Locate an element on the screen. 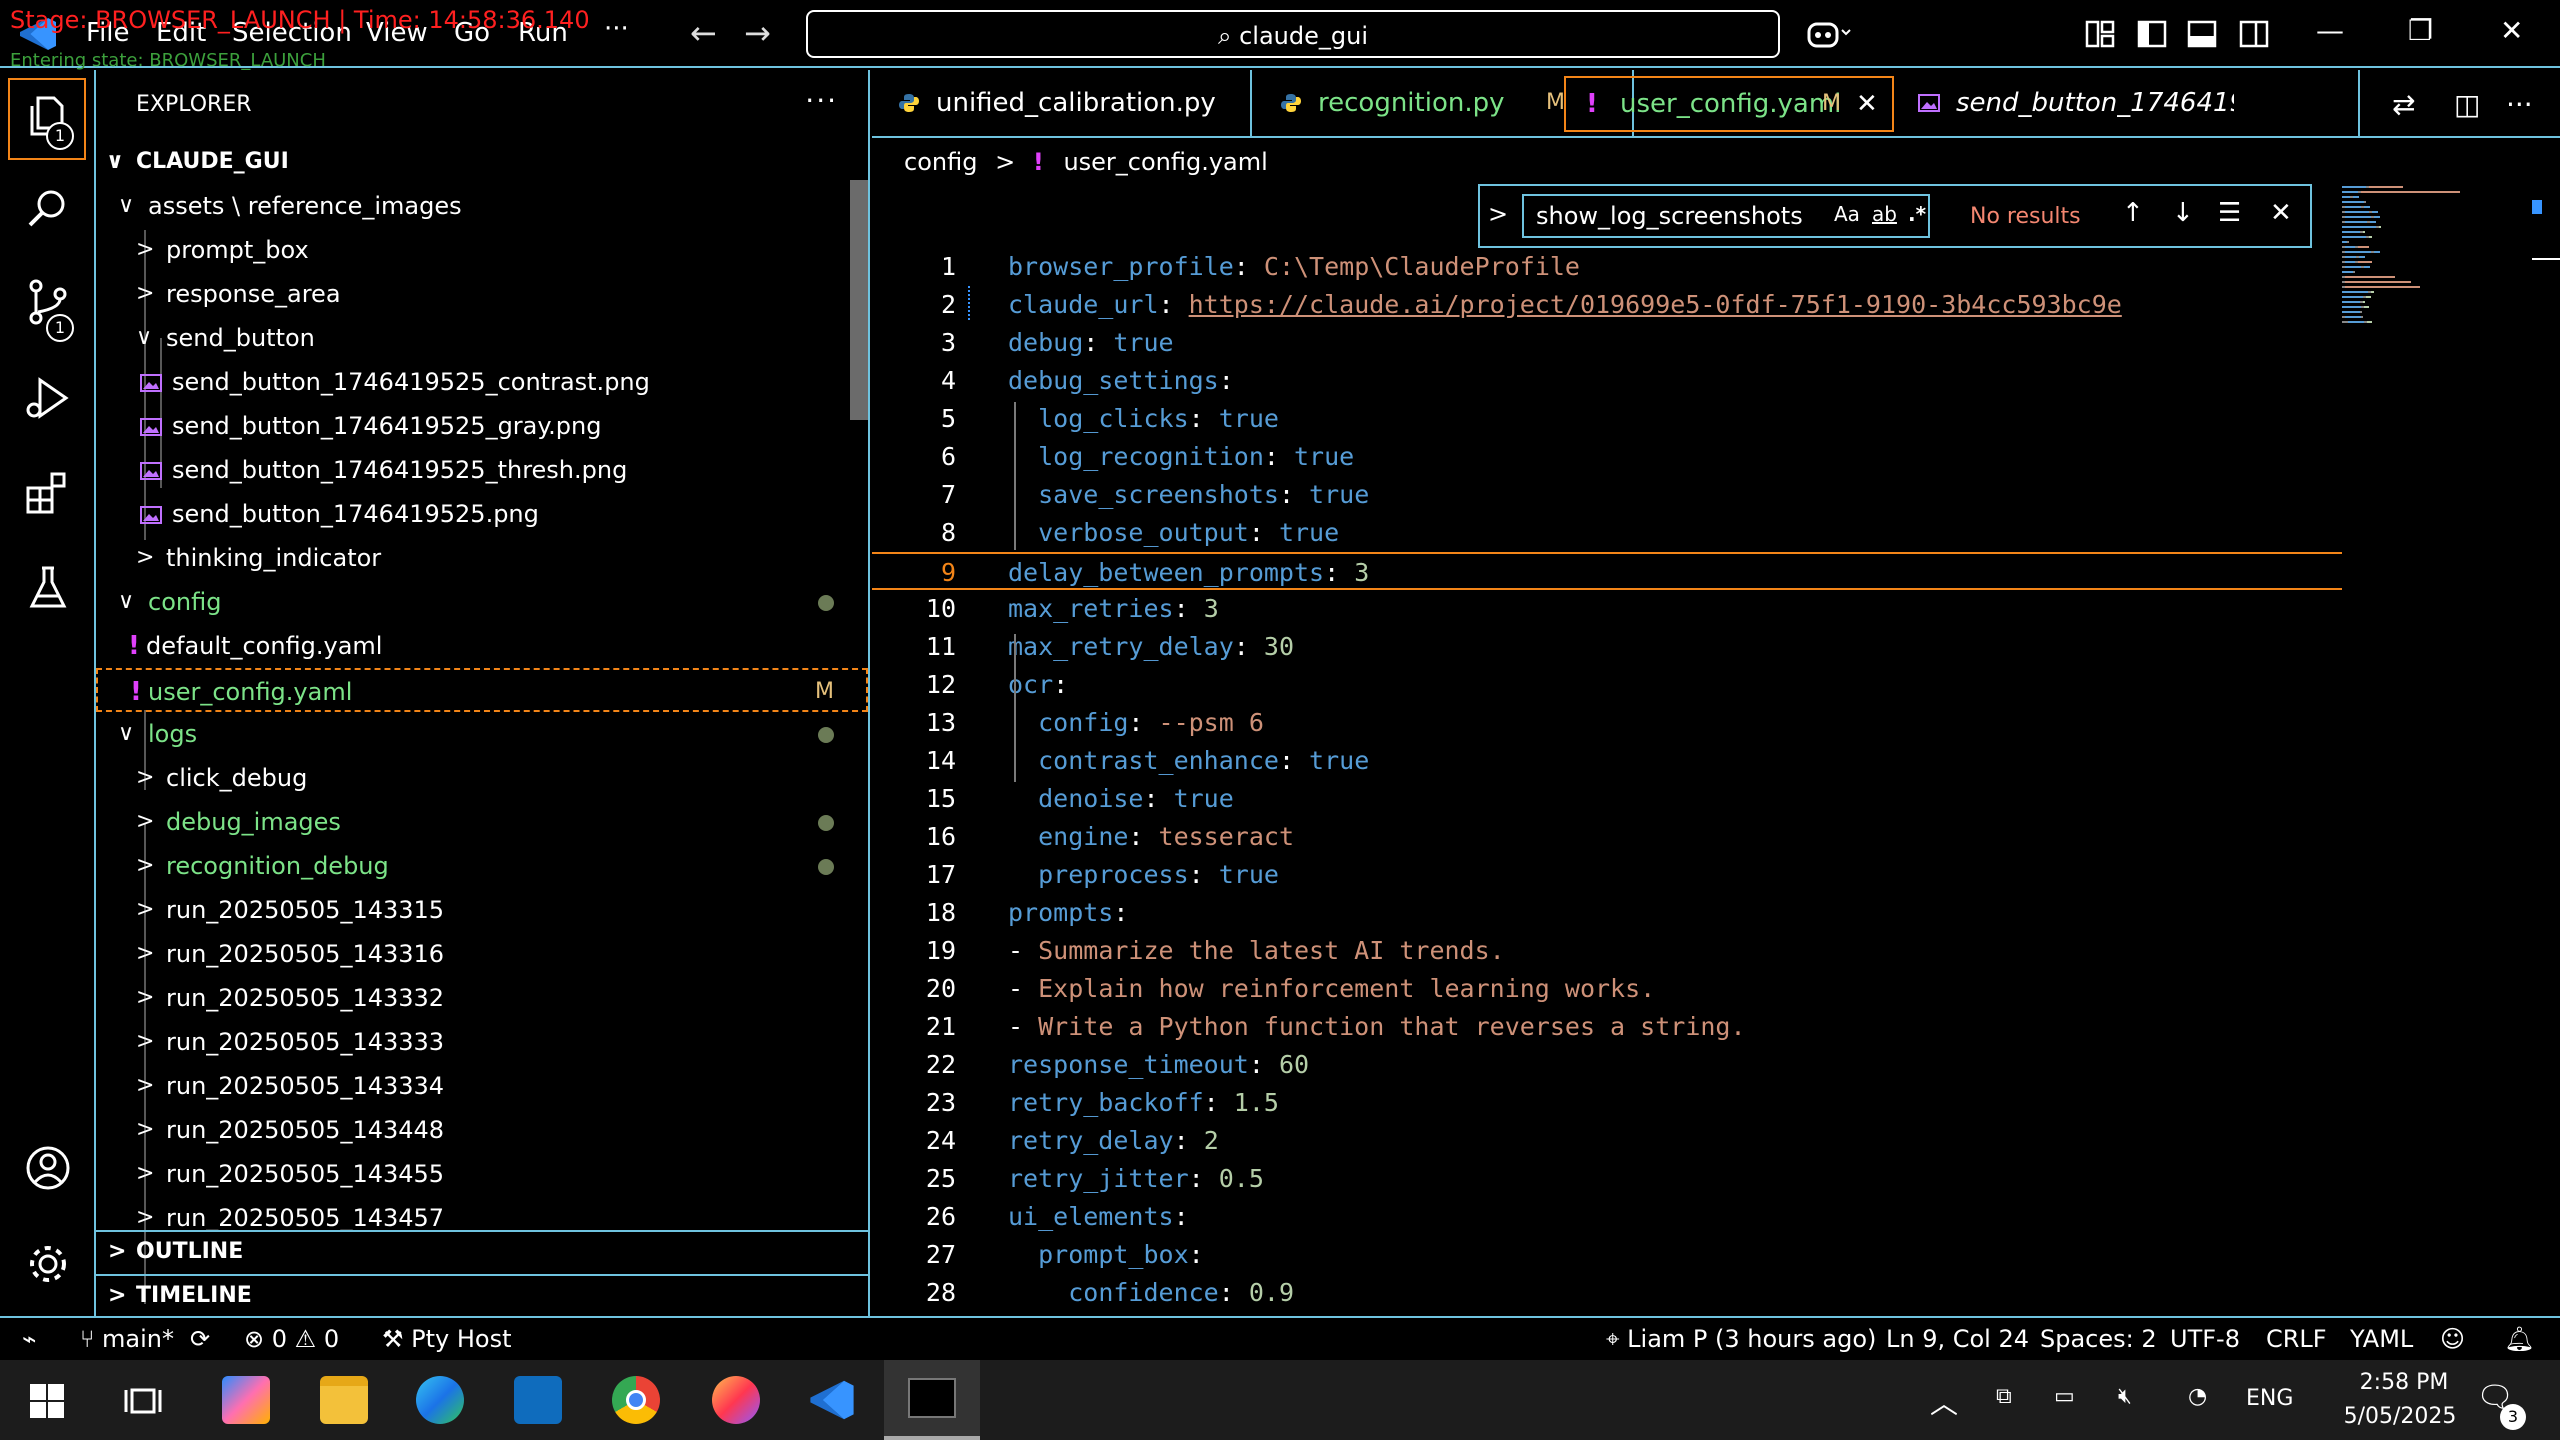 This screenshot has height=1440, width=2560. code-line: 1 browser_profile: C:\Temp\ClaudeProfile is located at coordinates (1607, 267).